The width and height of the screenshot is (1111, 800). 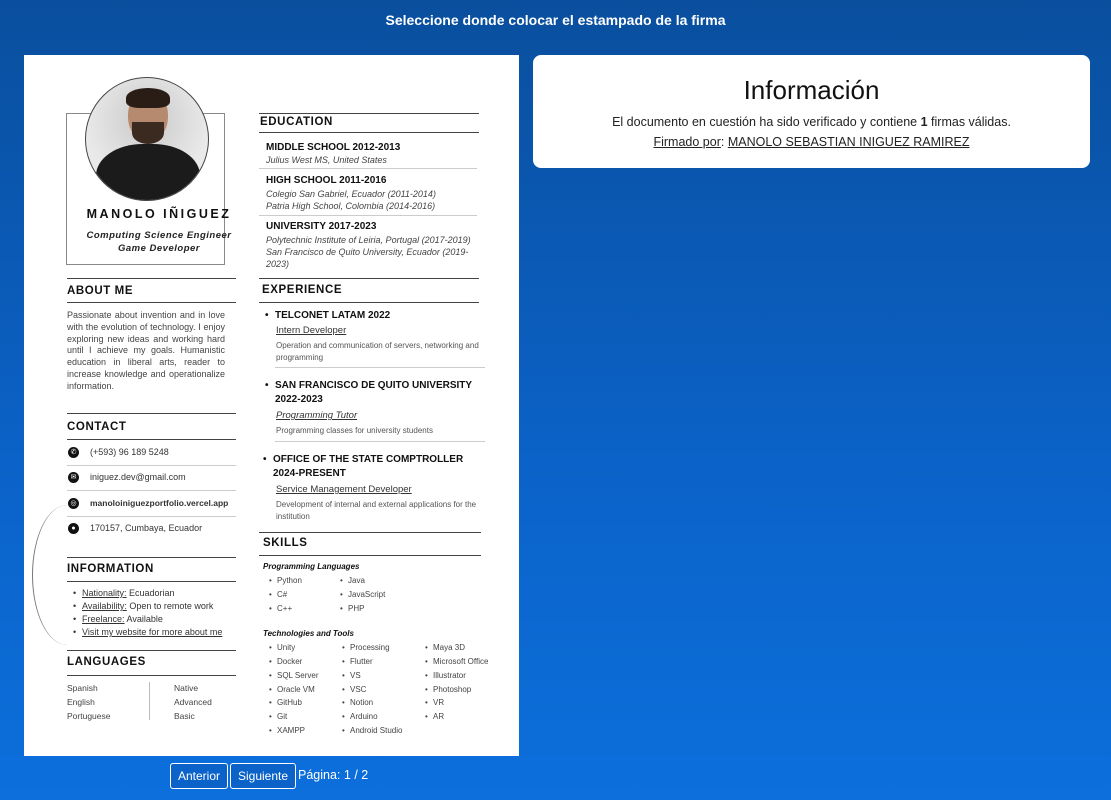 What do you see at coordinates (278, 594) in the screenshot?
I see `skill-item: C#` at bounding box center [278, 594].